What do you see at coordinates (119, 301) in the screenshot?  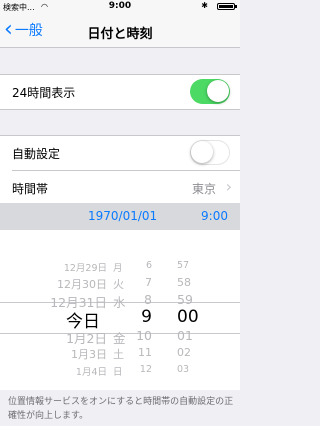 I see `picker-weekday-item: 水` at bounding box center [119, 301].